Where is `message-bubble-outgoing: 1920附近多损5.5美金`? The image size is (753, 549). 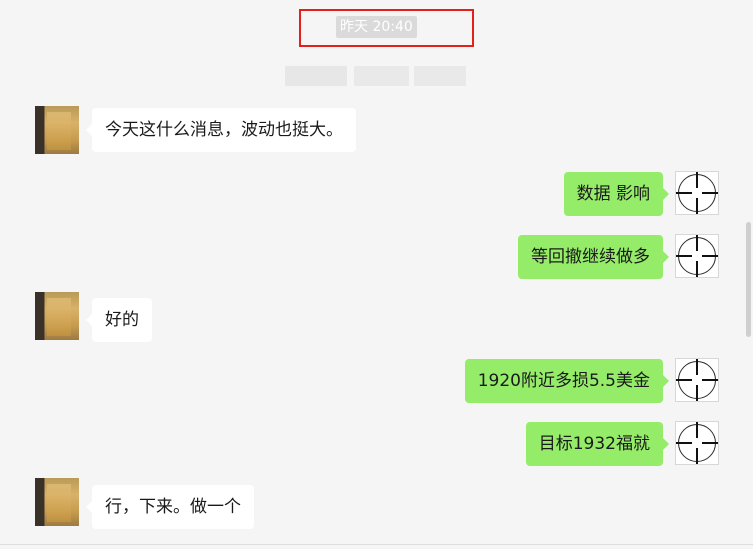
message-bubble-outgoing: 1920附近多损5.5美金 is located at coordinates (567, 381).